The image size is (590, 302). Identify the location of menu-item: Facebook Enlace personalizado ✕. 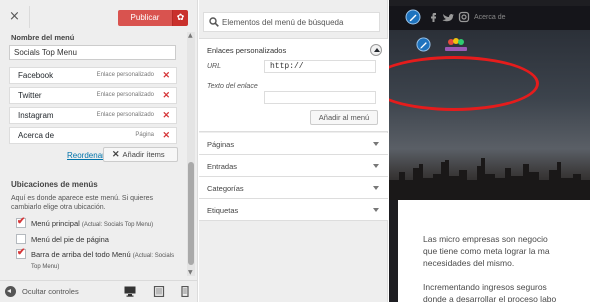
(93, 75).